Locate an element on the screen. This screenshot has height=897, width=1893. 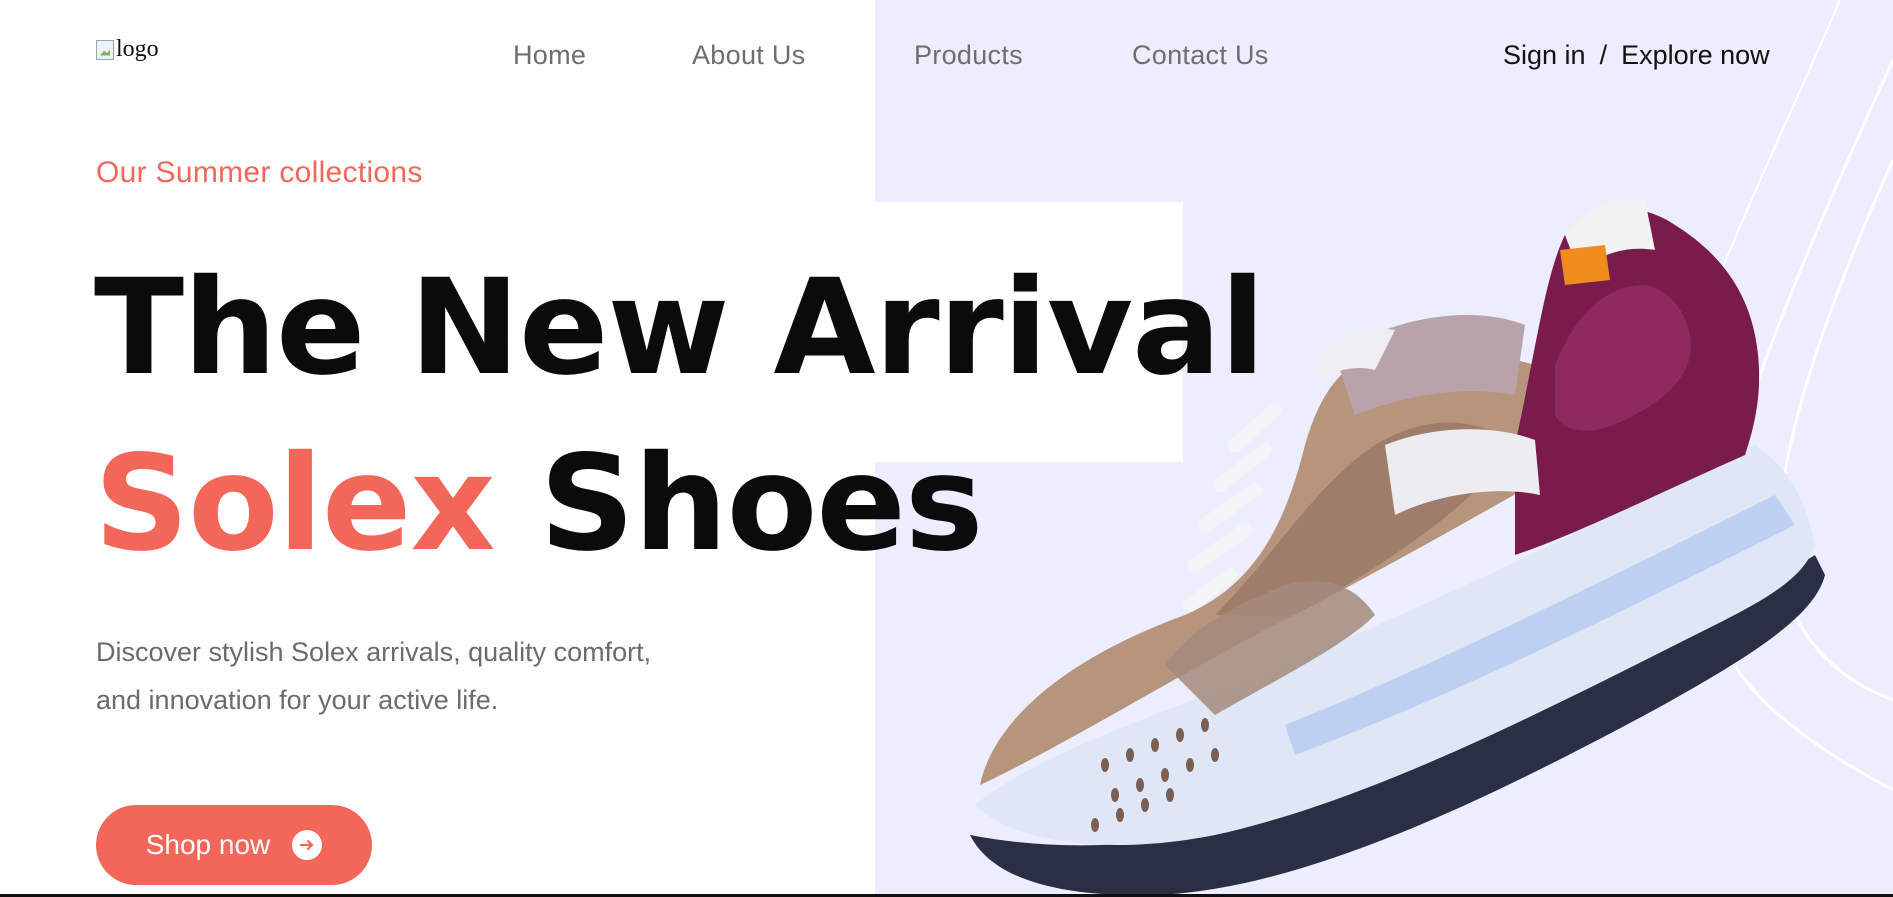
arrow-right-circle-icon is located at coordinates (307, 845).